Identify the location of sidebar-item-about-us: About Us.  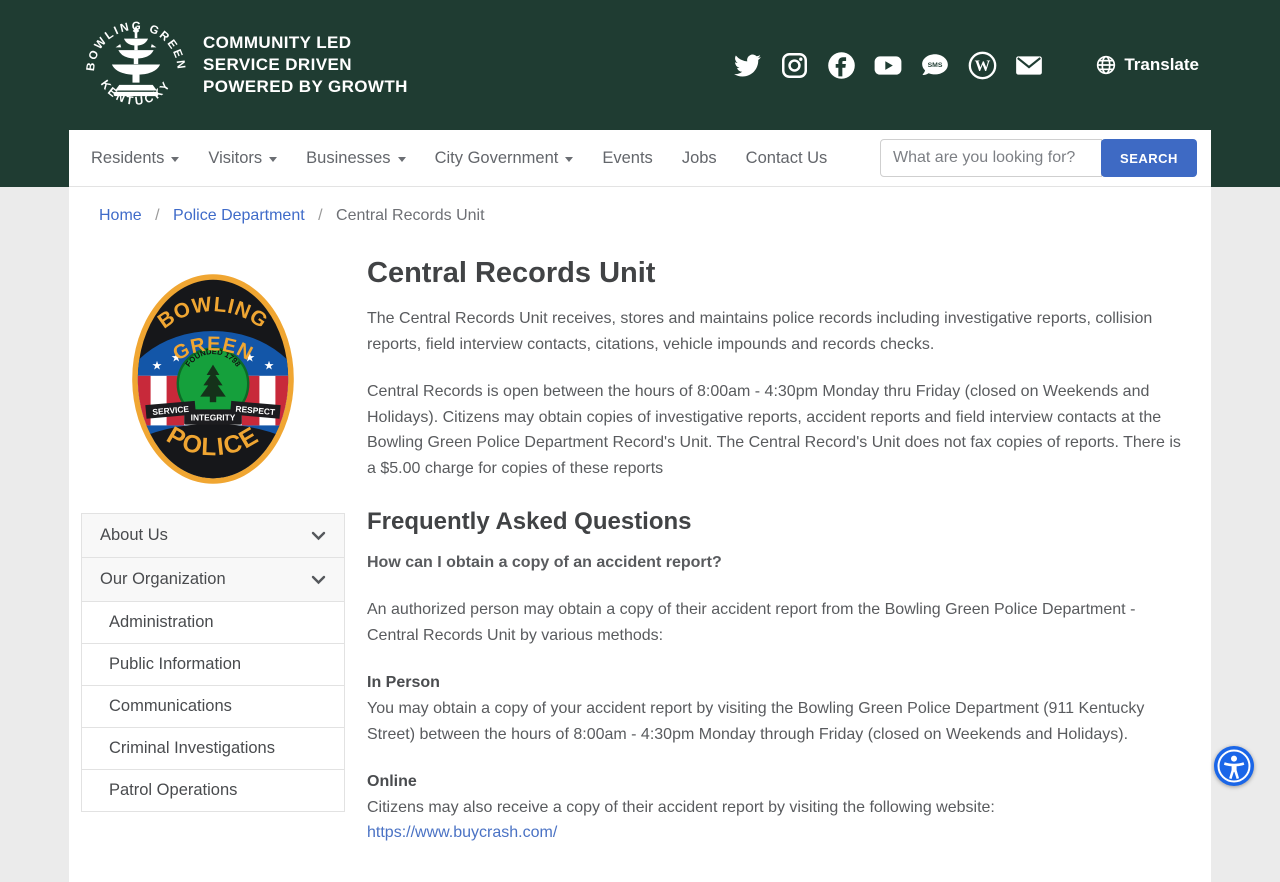
(213, 536).